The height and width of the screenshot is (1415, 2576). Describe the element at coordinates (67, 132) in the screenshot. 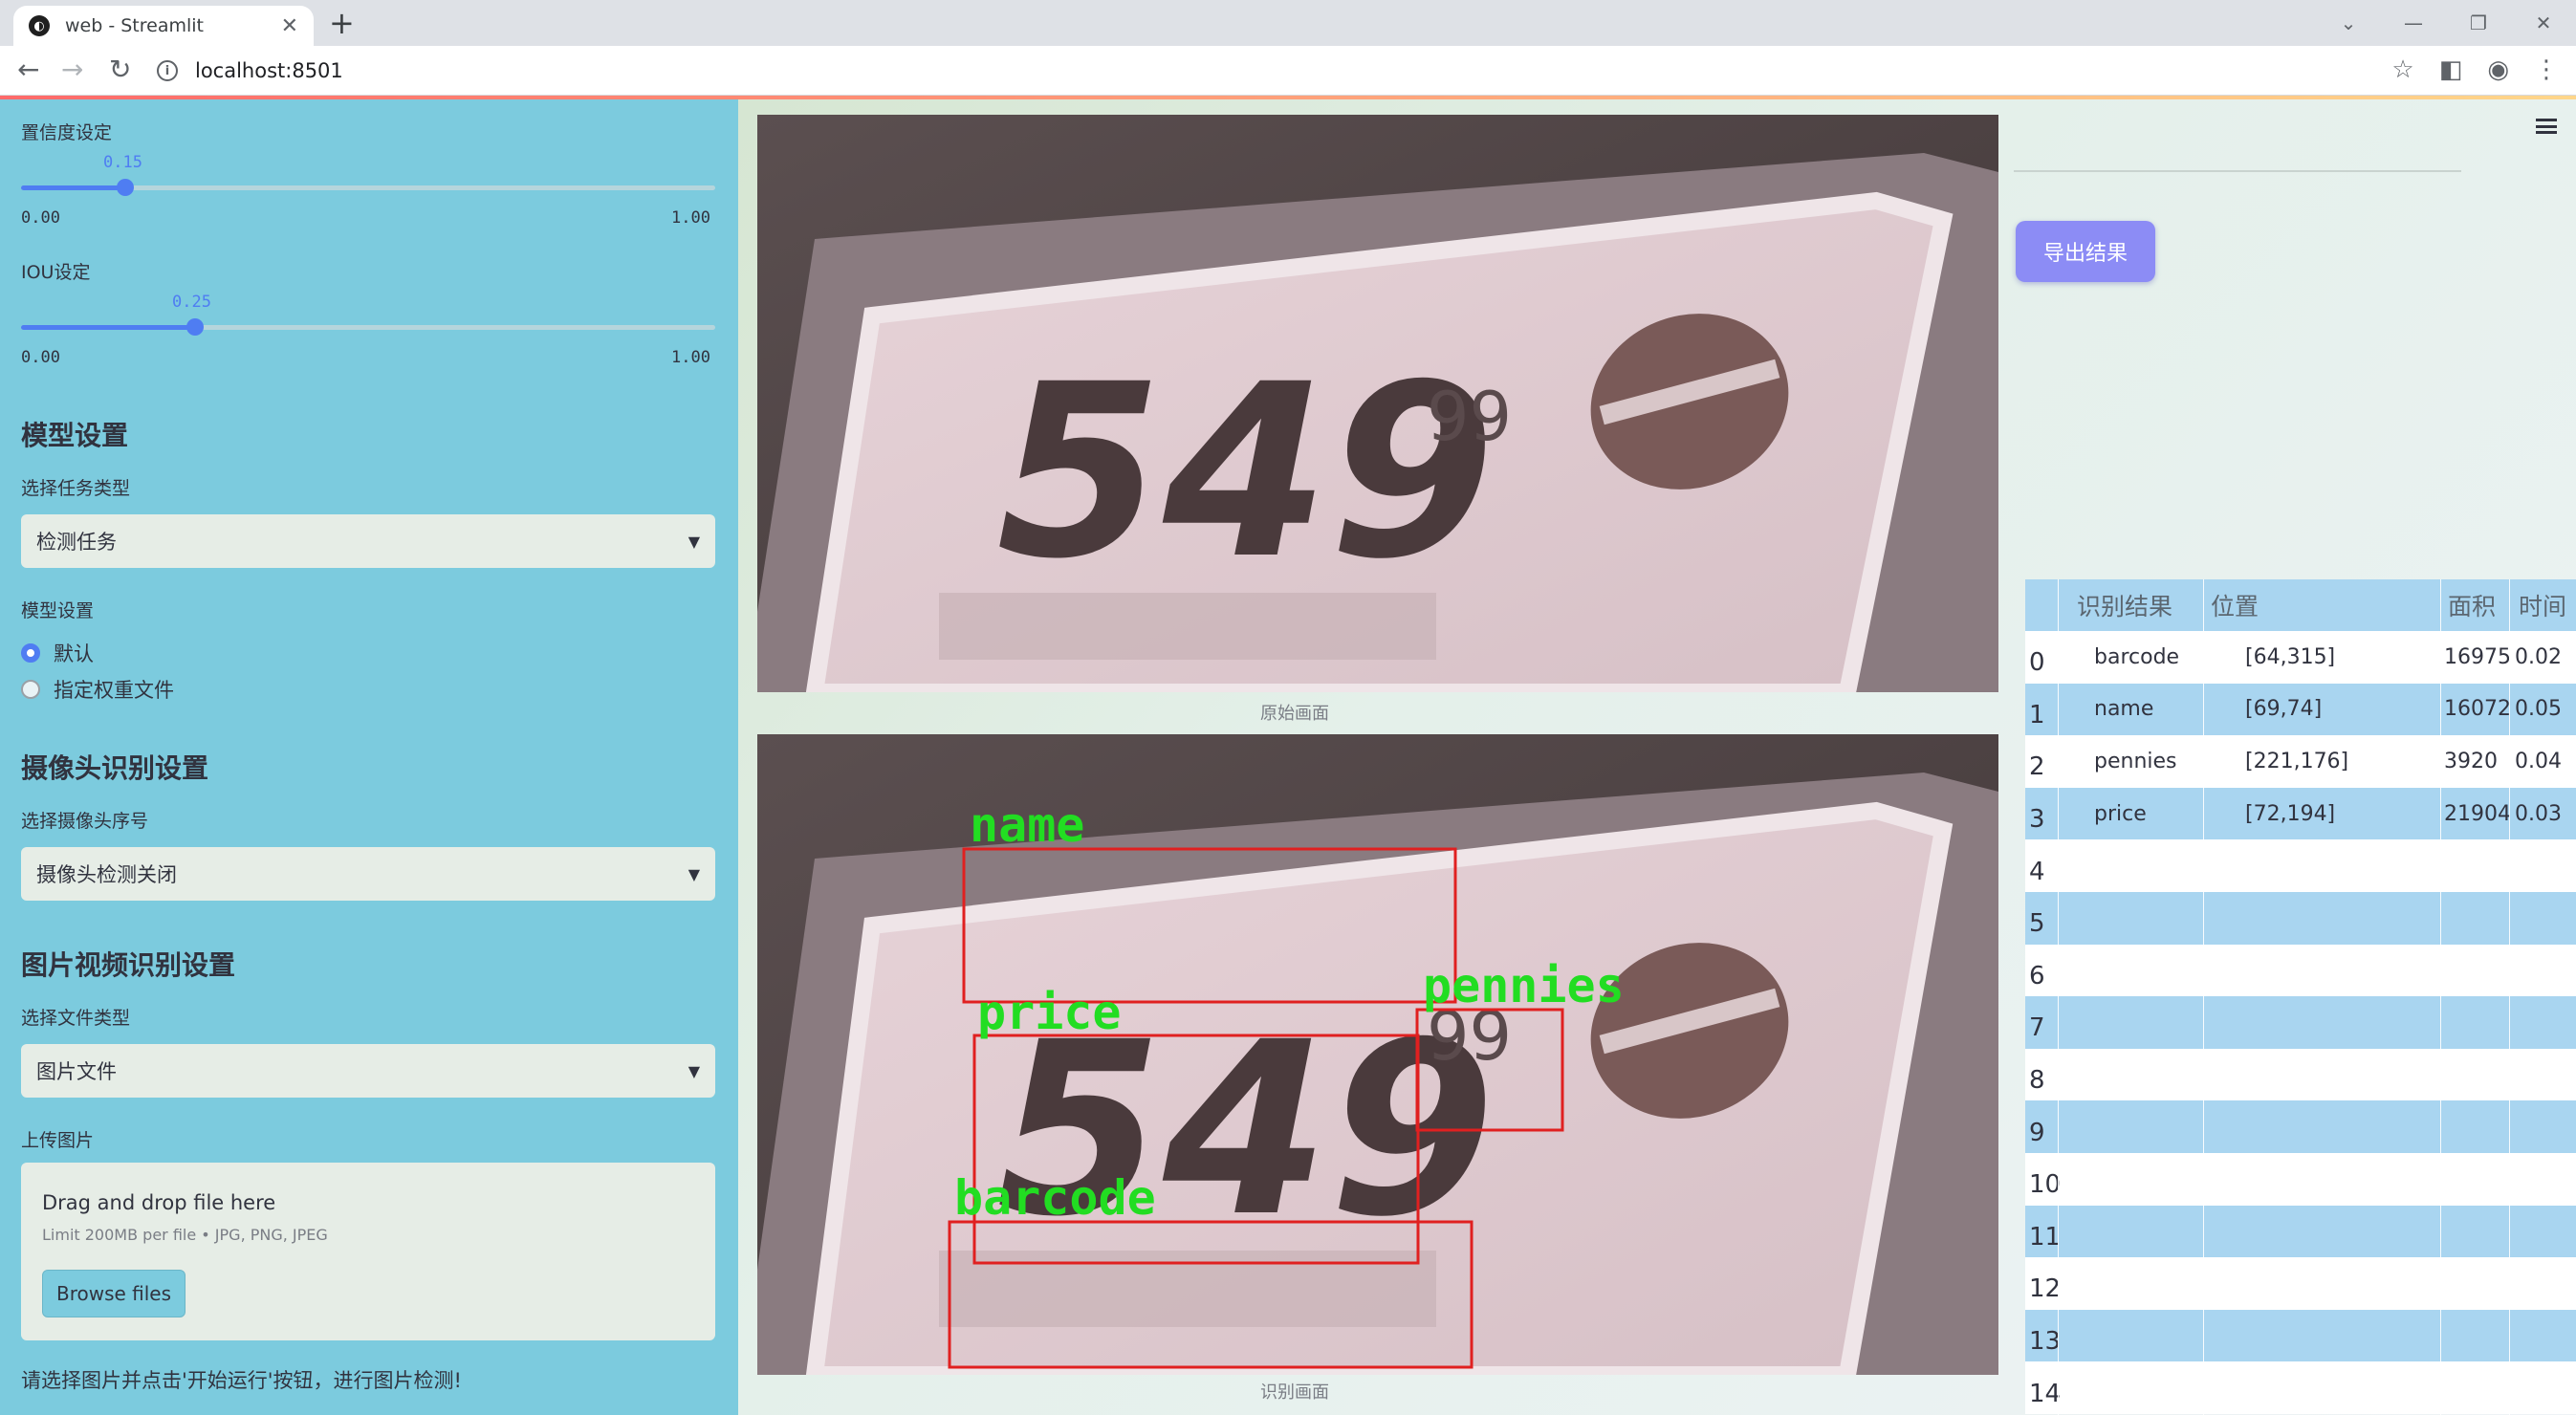

I see `confidence-label: 置信度设定` at that location.